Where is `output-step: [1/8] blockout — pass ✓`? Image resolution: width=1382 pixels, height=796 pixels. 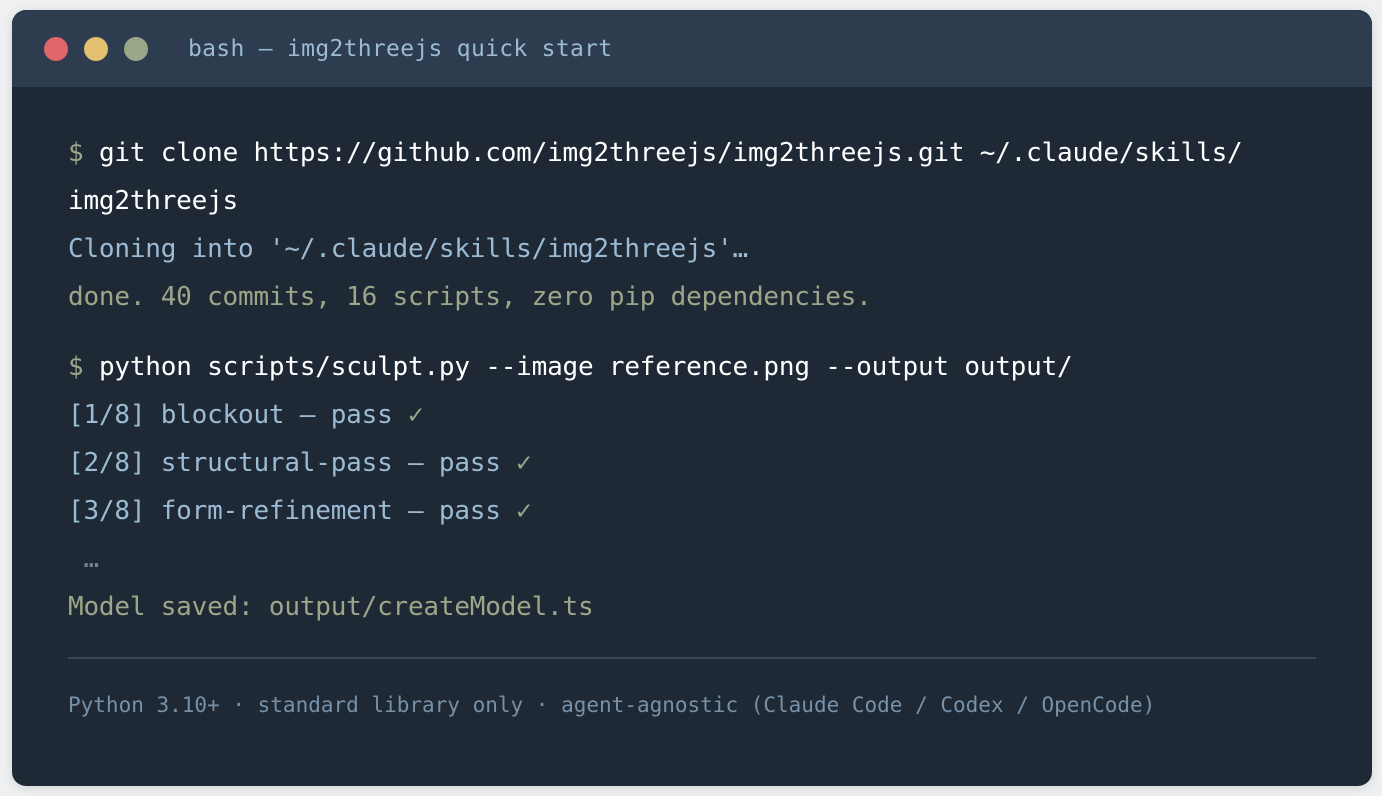
output-step: [1/8] blockout — pass ✓ is located at coordinates (692, 415).